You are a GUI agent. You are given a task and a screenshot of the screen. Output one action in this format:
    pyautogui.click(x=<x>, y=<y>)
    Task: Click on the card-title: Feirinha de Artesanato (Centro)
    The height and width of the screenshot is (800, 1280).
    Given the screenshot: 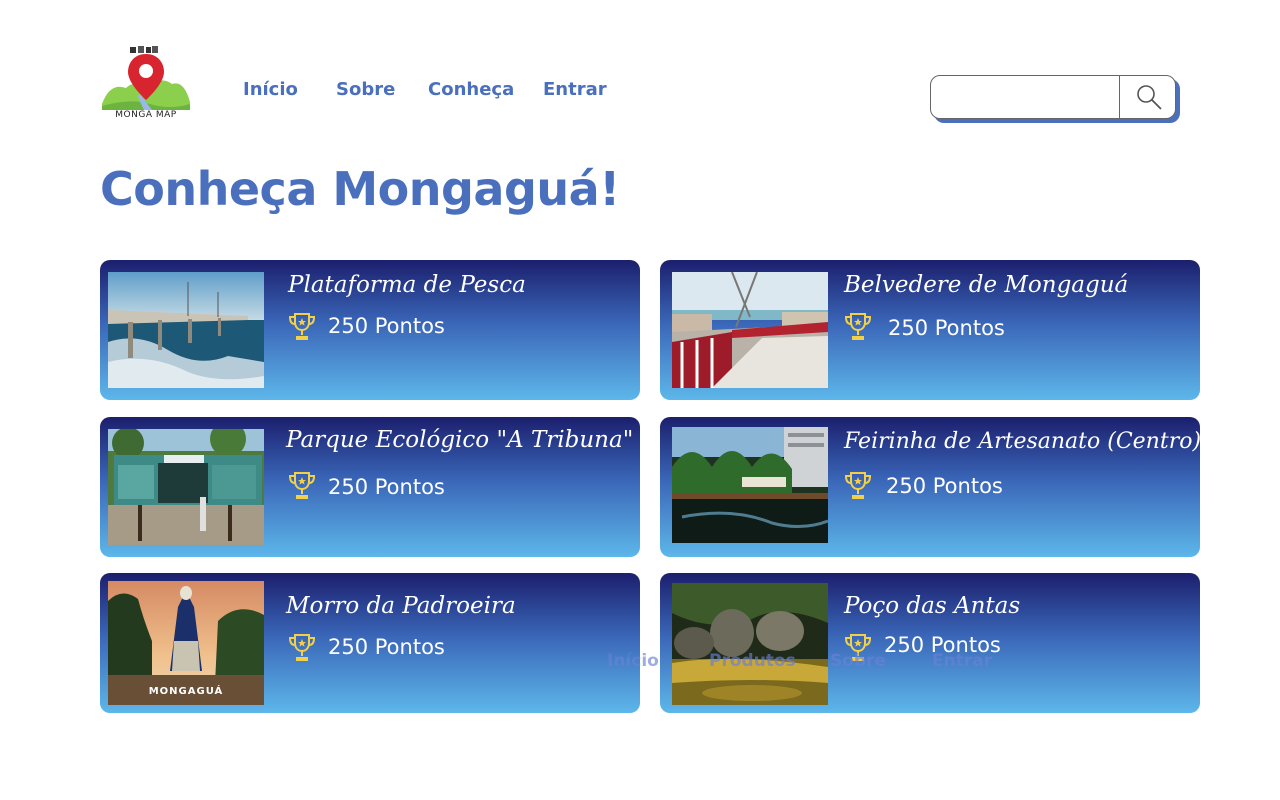 What is the action you would take?
    pyautogui.click(x=1022, y=441)
    